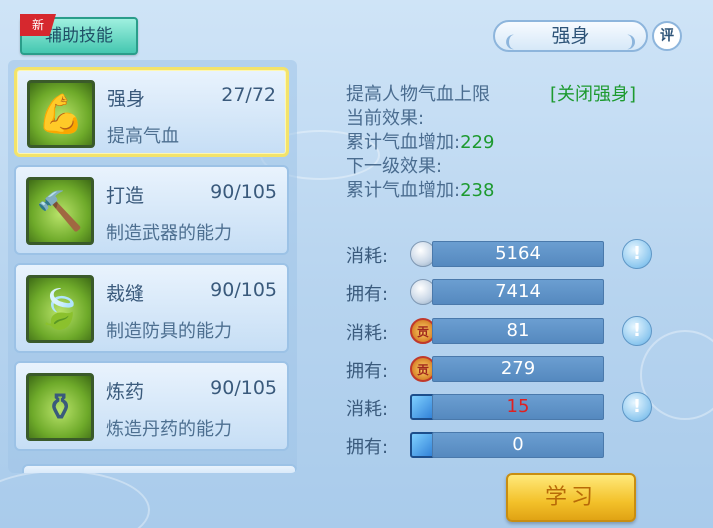 This screenshot has width=713, height=528. What do you see at coordinates (571, 497) in the screenshot?
I see `learn-button: 学习` at bounding box center [571, 497].